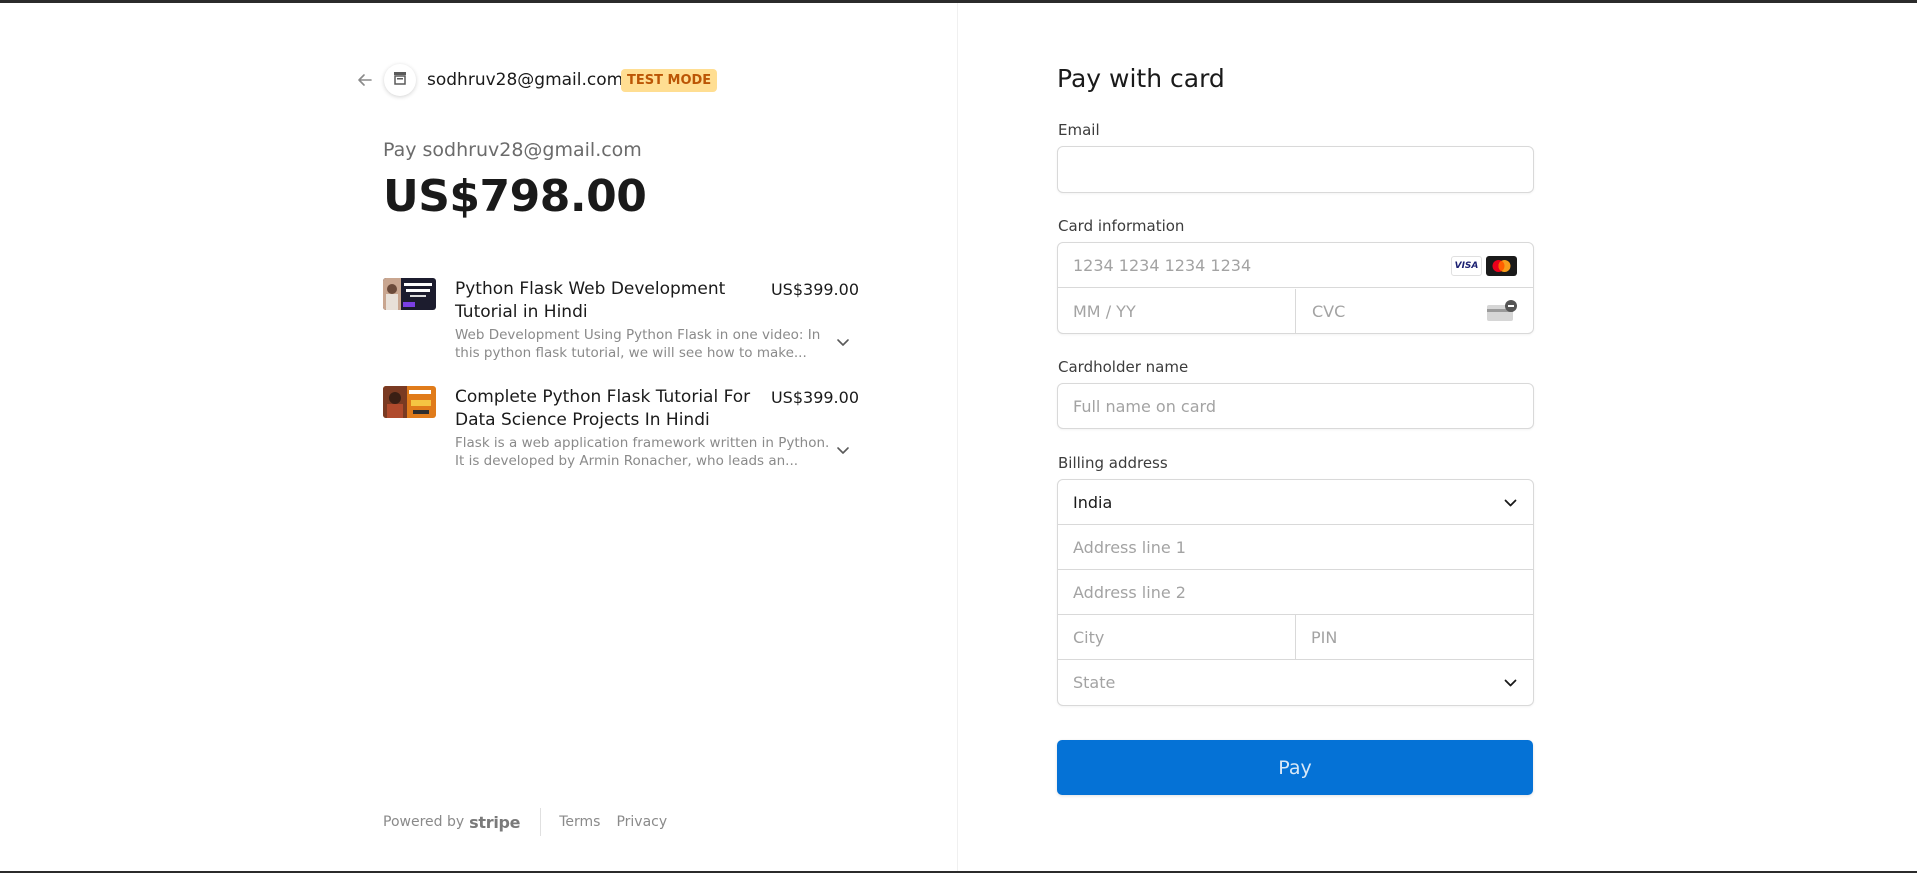 The image size is (1917, 873). I want to click on email-label: Email, so click(1079, 130).